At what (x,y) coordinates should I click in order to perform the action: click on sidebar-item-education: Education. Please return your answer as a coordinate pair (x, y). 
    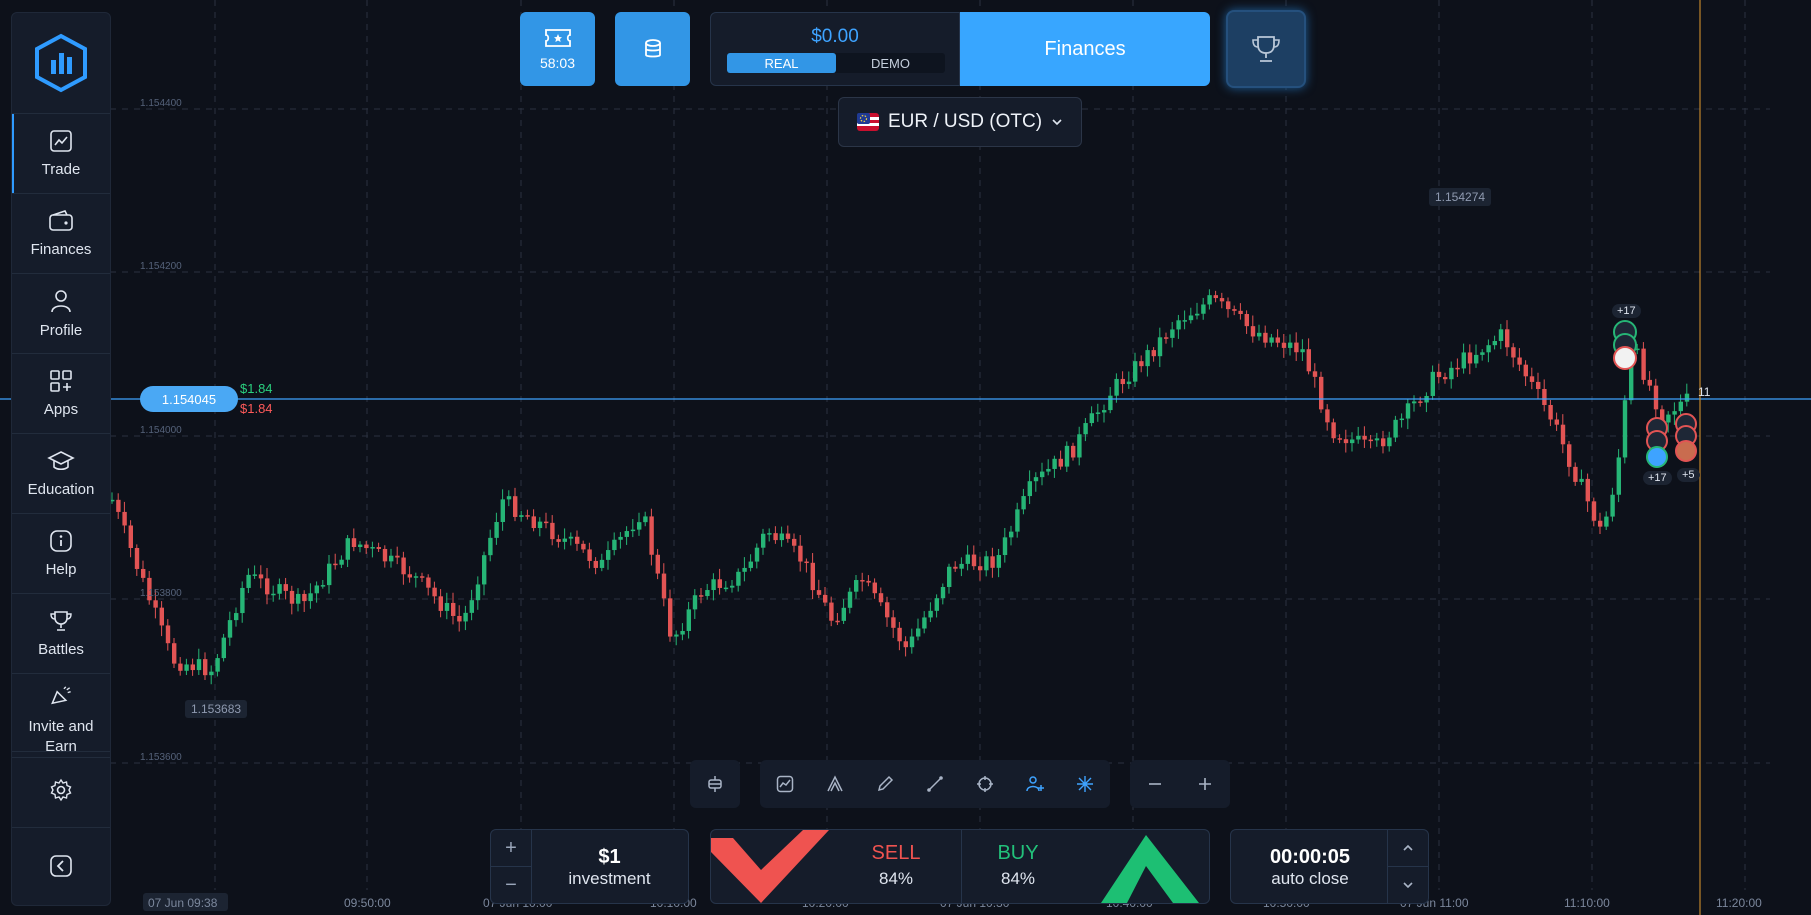
    Looking at the image, I should click on (61, 474).